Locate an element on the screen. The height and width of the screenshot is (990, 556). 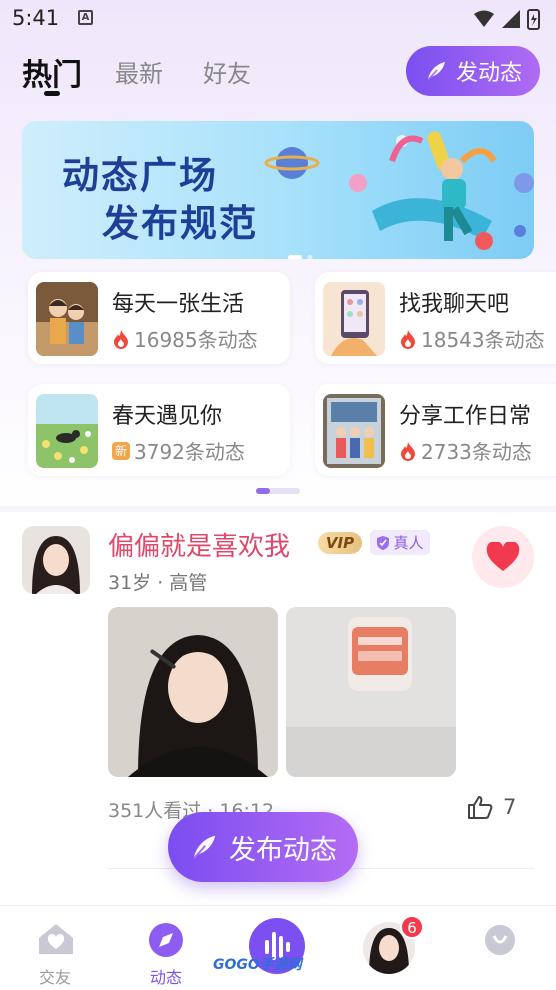
profile-icon is located at coordinates (500, 940).